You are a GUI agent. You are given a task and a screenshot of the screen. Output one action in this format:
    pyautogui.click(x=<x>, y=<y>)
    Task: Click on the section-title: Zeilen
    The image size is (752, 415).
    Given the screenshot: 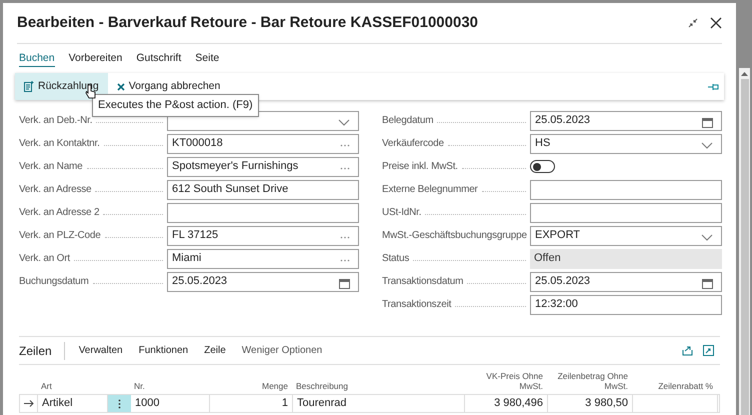 What is the action you would take?
    pyautogui.click(x=42, y=351)
    